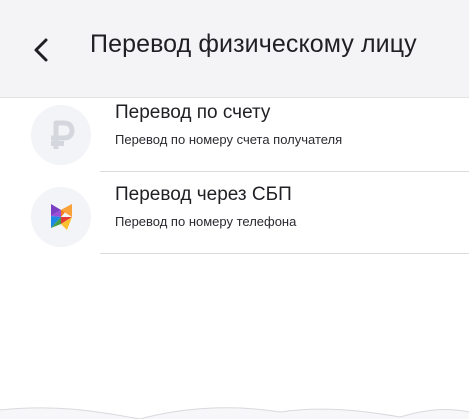  Describe the element at coordinates (61, 217) in the screenshot. I see `sbp-logo-icon` at that location.